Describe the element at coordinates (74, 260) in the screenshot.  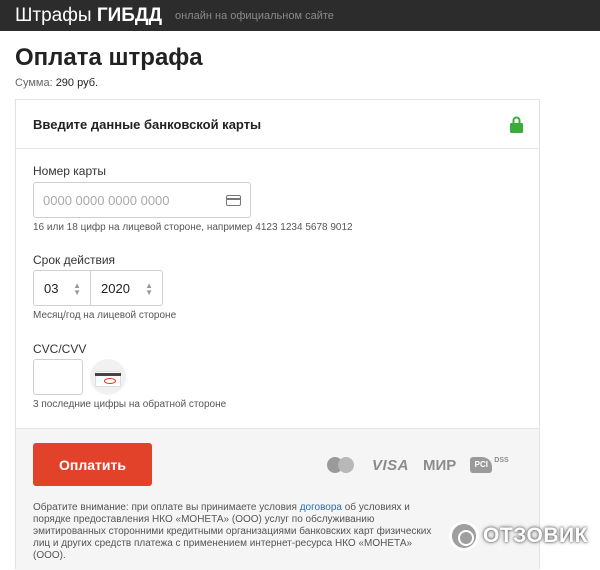
I see `expiry-label: Срок действия` at that location.